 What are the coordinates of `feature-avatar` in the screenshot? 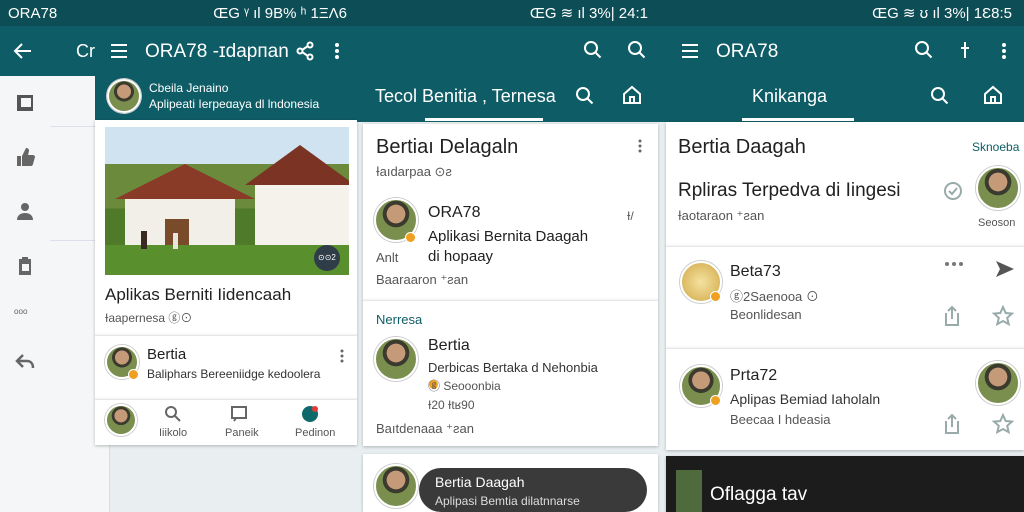 It's located at (998, 188).